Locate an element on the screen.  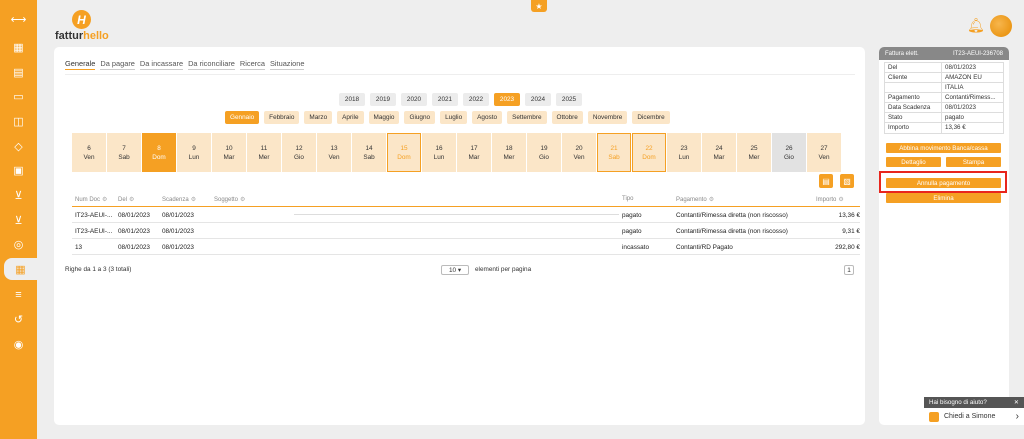
day-cell-17: 17 Mar is located at coordinates (474, 152).